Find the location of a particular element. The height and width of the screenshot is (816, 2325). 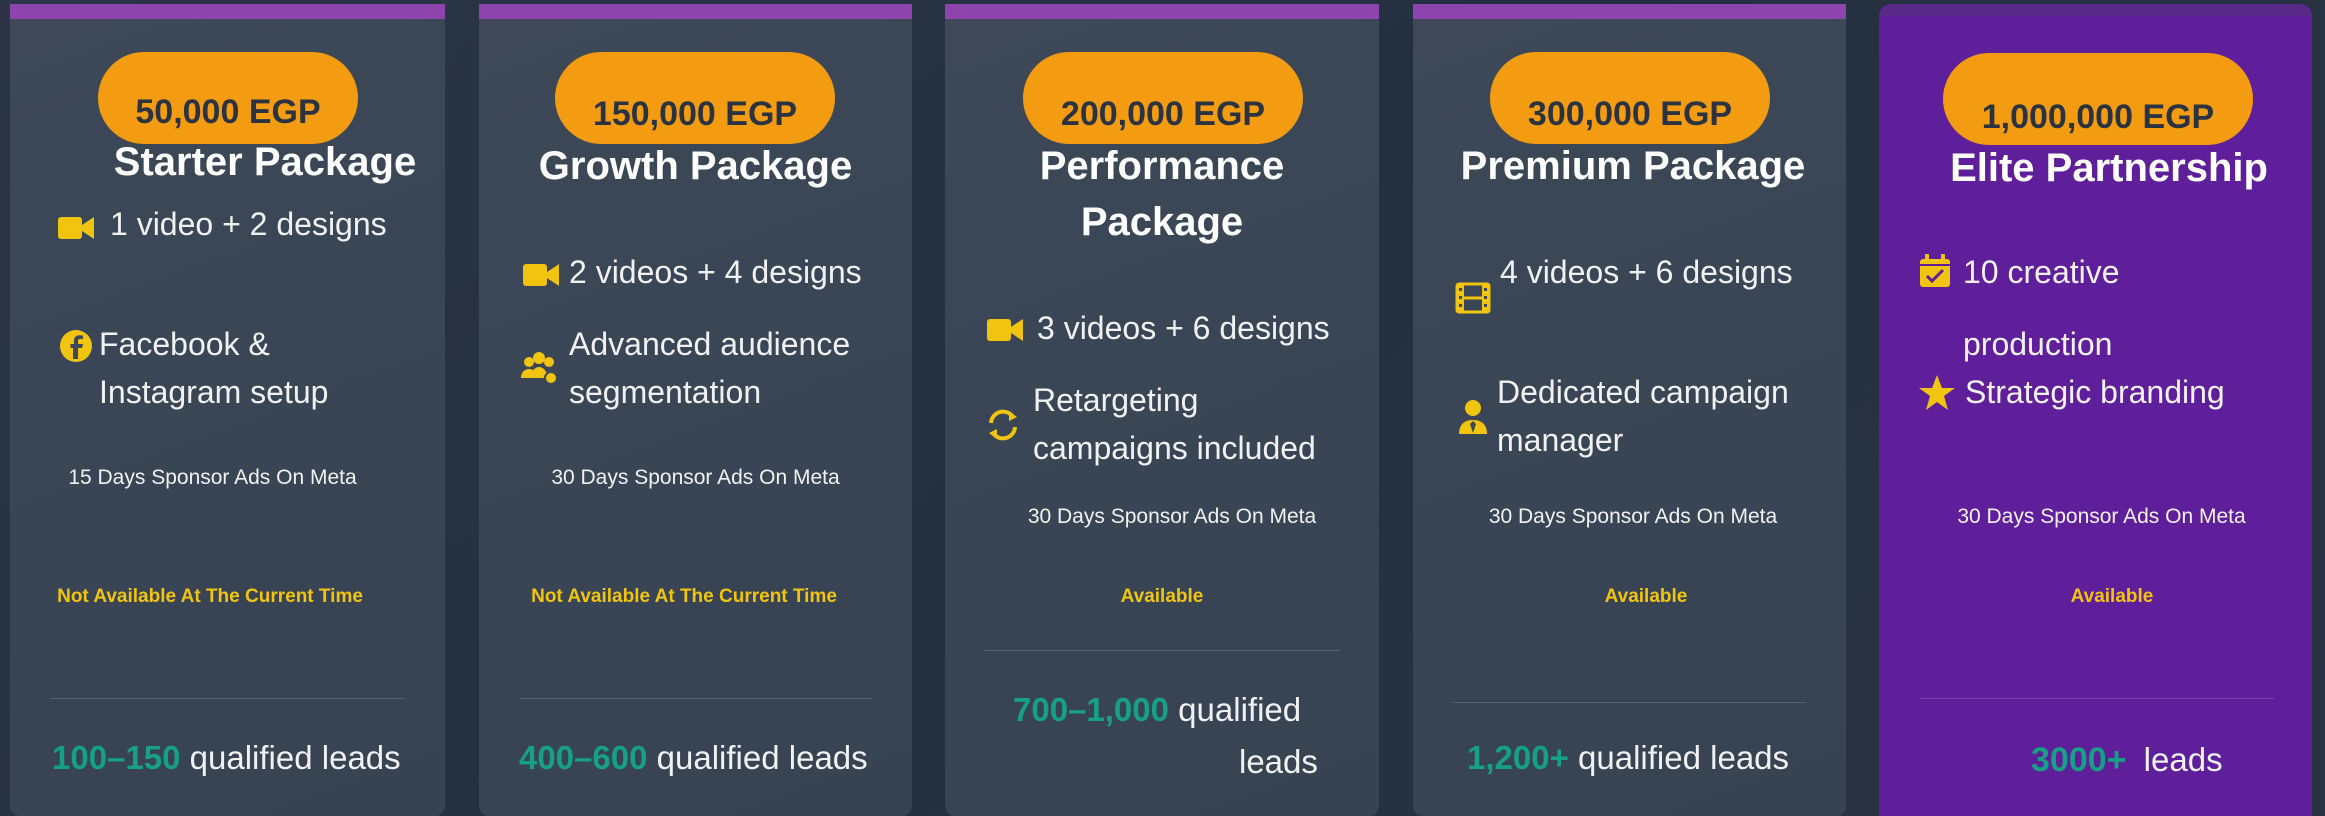

star-icon is located at coordinates (1937, 392).